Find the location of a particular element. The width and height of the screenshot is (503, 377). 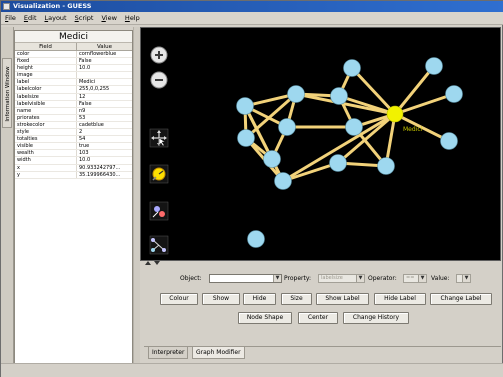

table-row: wealth 103 is located at coordinates (73, 154).